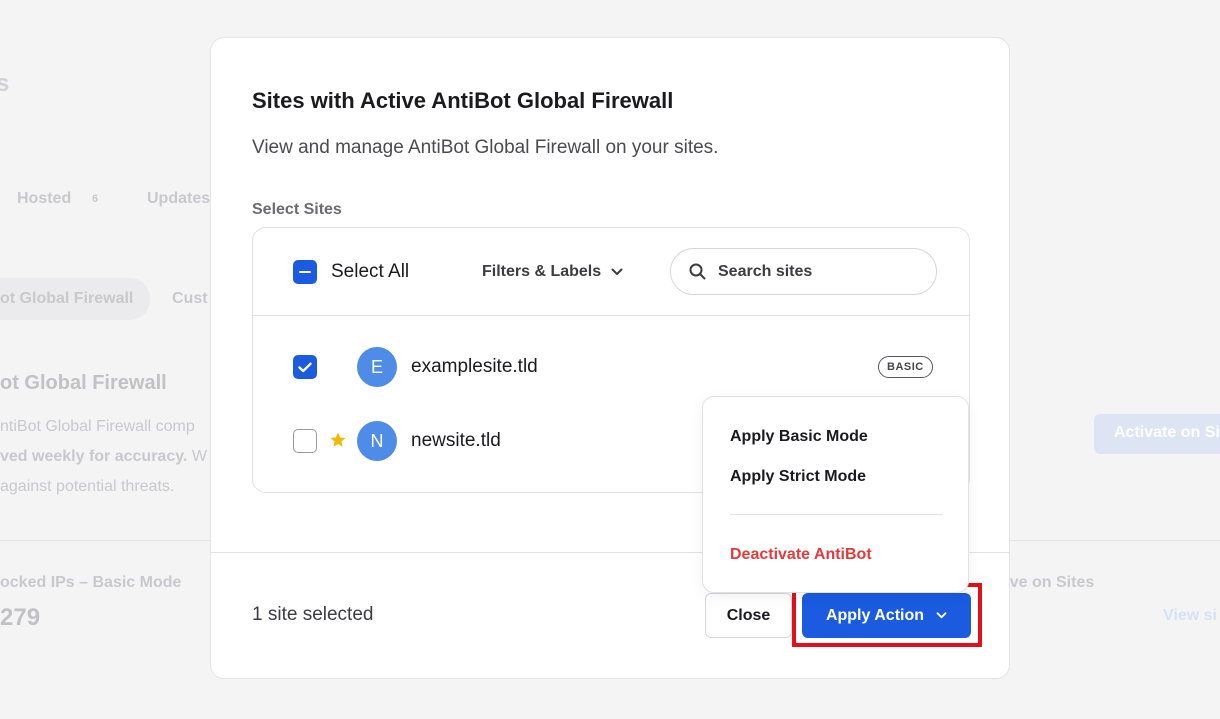 Image resolution: width=1220 pixels, height=719 pixels. I want to click on menu-item-apply-strict-mode: Apply Strict Mode, so click(798, 477).